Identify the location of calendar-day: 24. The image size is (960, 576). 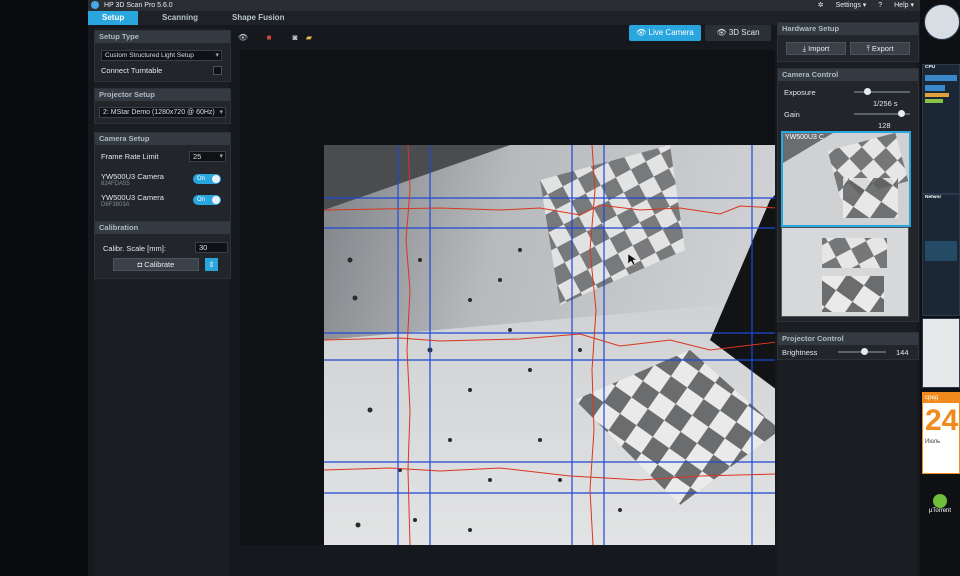
(942, 420).